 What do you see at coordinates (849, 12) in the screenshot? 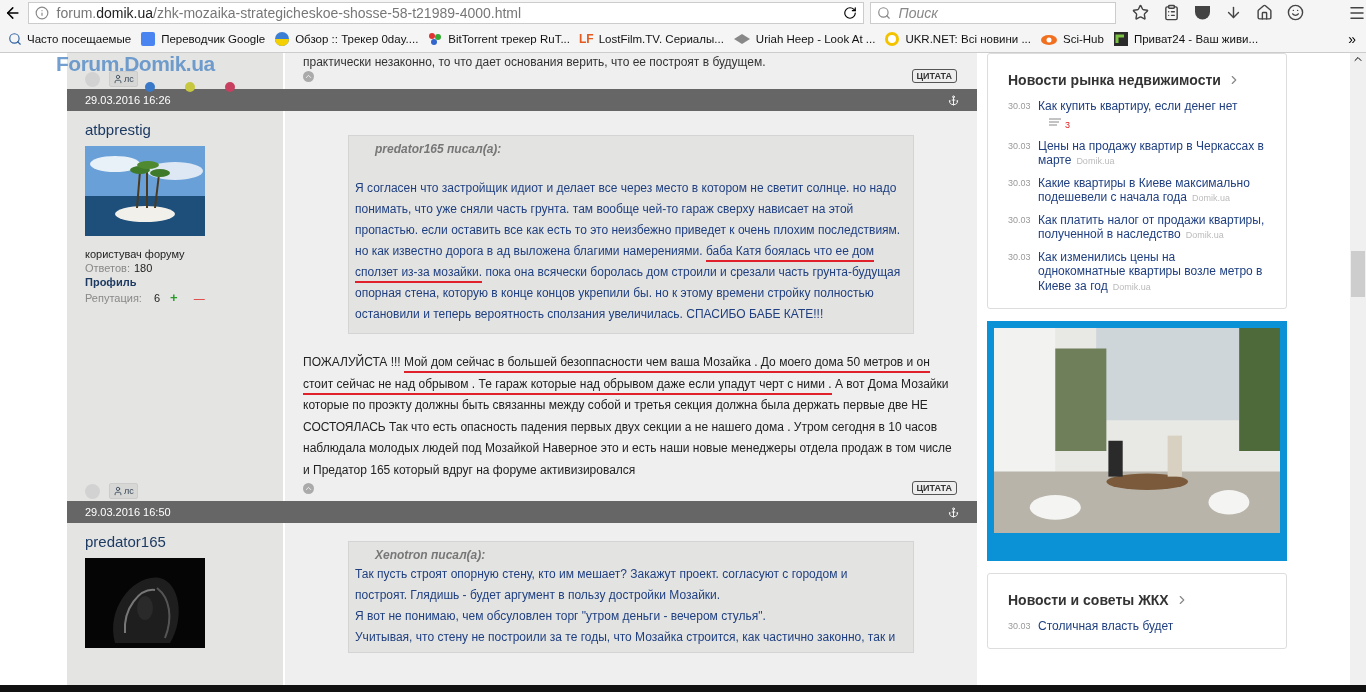
I see `reload-icon` at bounding box center [849, 12].